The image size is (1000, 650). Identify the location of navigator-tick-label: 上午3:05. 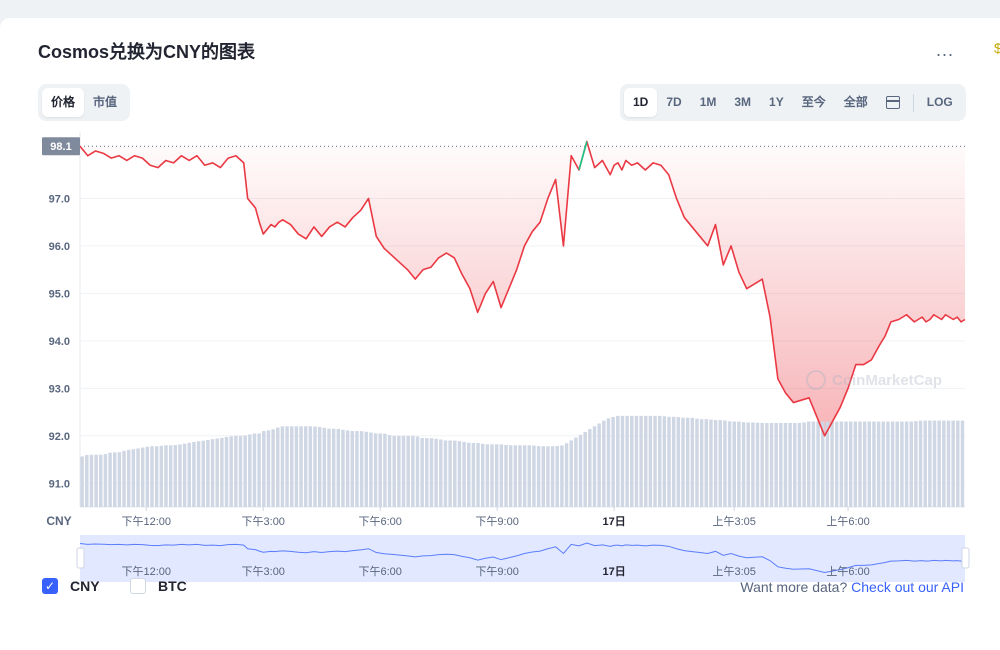
(733, 571).